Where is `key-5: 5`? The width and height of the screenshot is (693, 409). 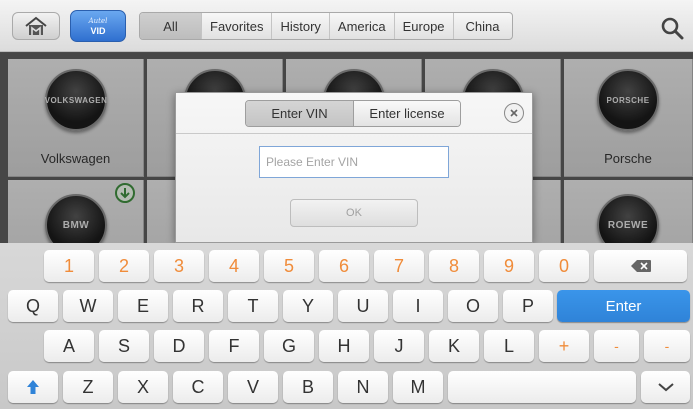
key-5: 5 is located at coordinates (289, 266).